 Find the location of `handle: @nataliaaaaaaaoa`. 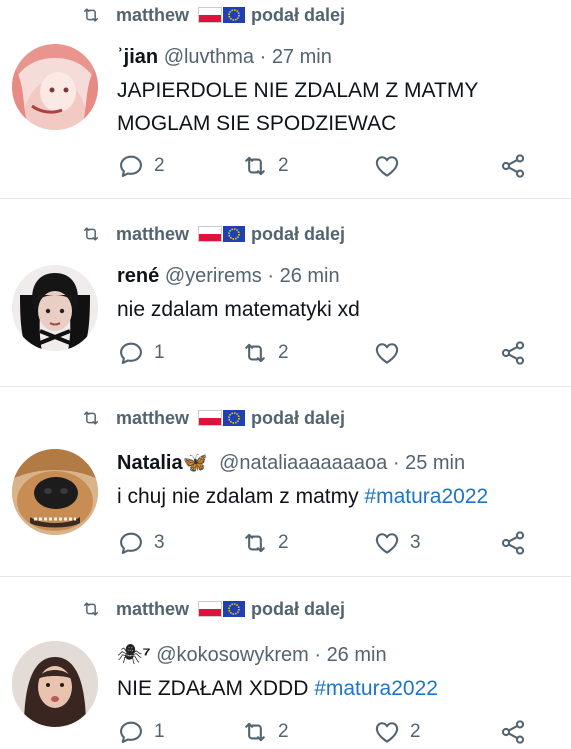

handle: @nataliaaaaaaaoa is located at coordinates (303, 463).